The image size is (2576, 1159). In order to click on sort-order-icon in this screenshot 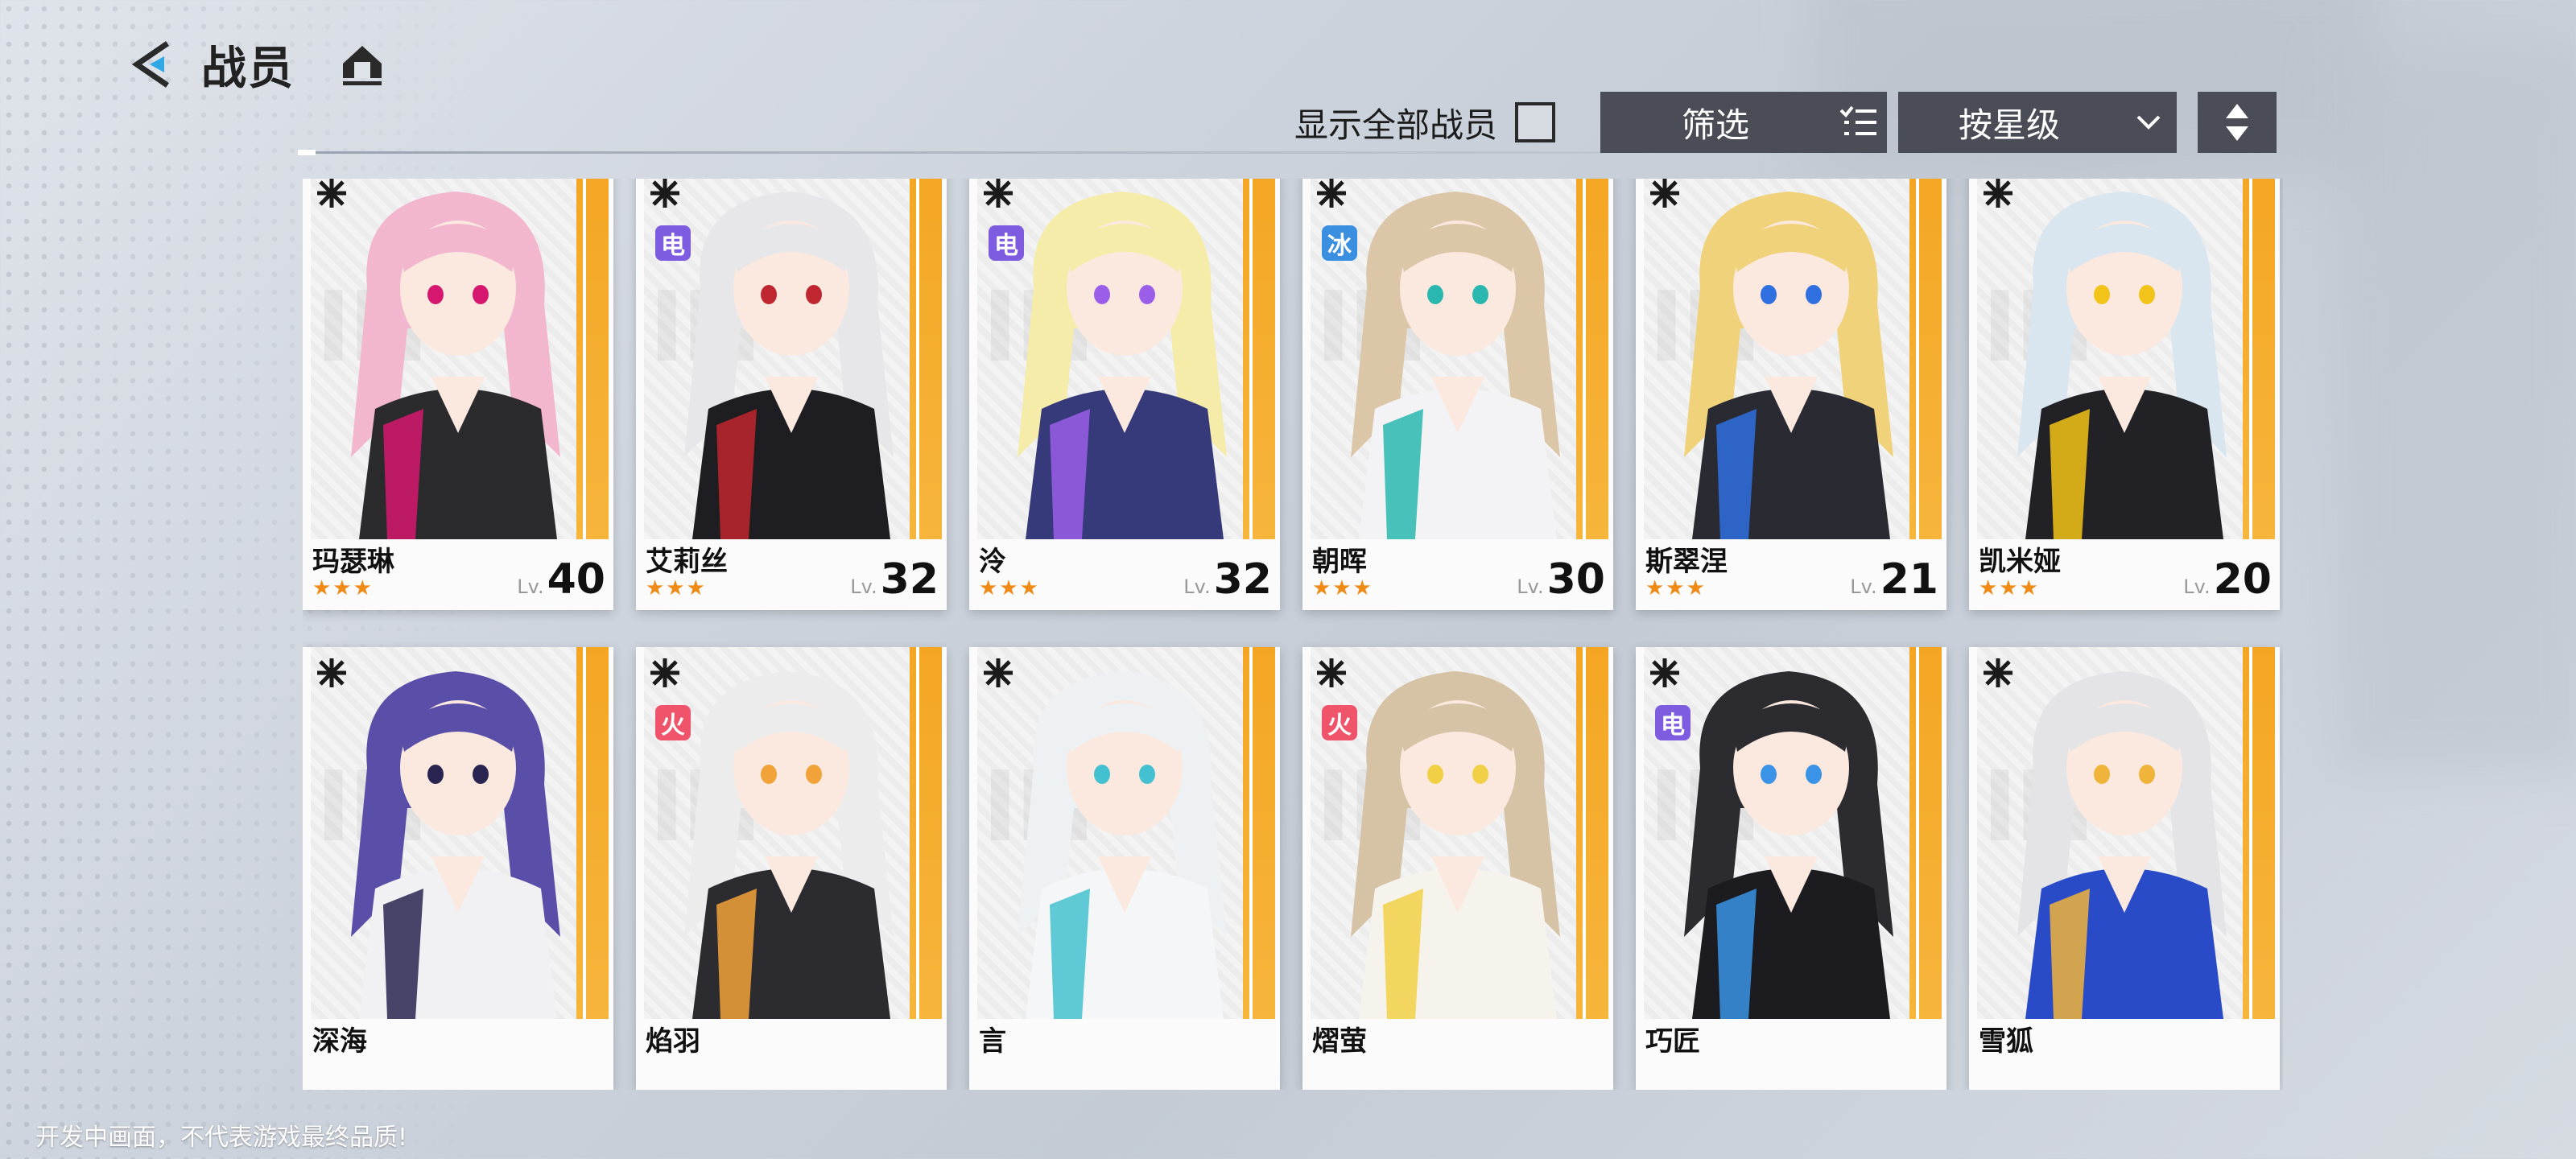, I will do `click(2237, 122)`.